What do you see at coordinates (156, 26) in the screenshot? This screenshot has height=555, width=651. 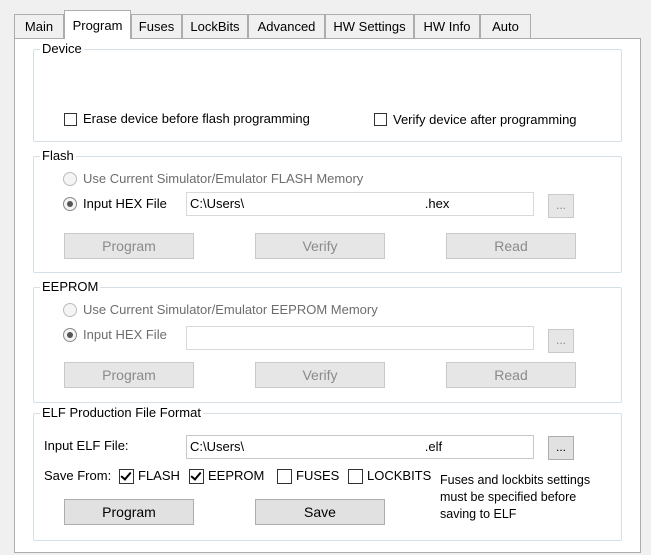 I see `tab-fuses: Fuses` at bounding box center [156, 26].